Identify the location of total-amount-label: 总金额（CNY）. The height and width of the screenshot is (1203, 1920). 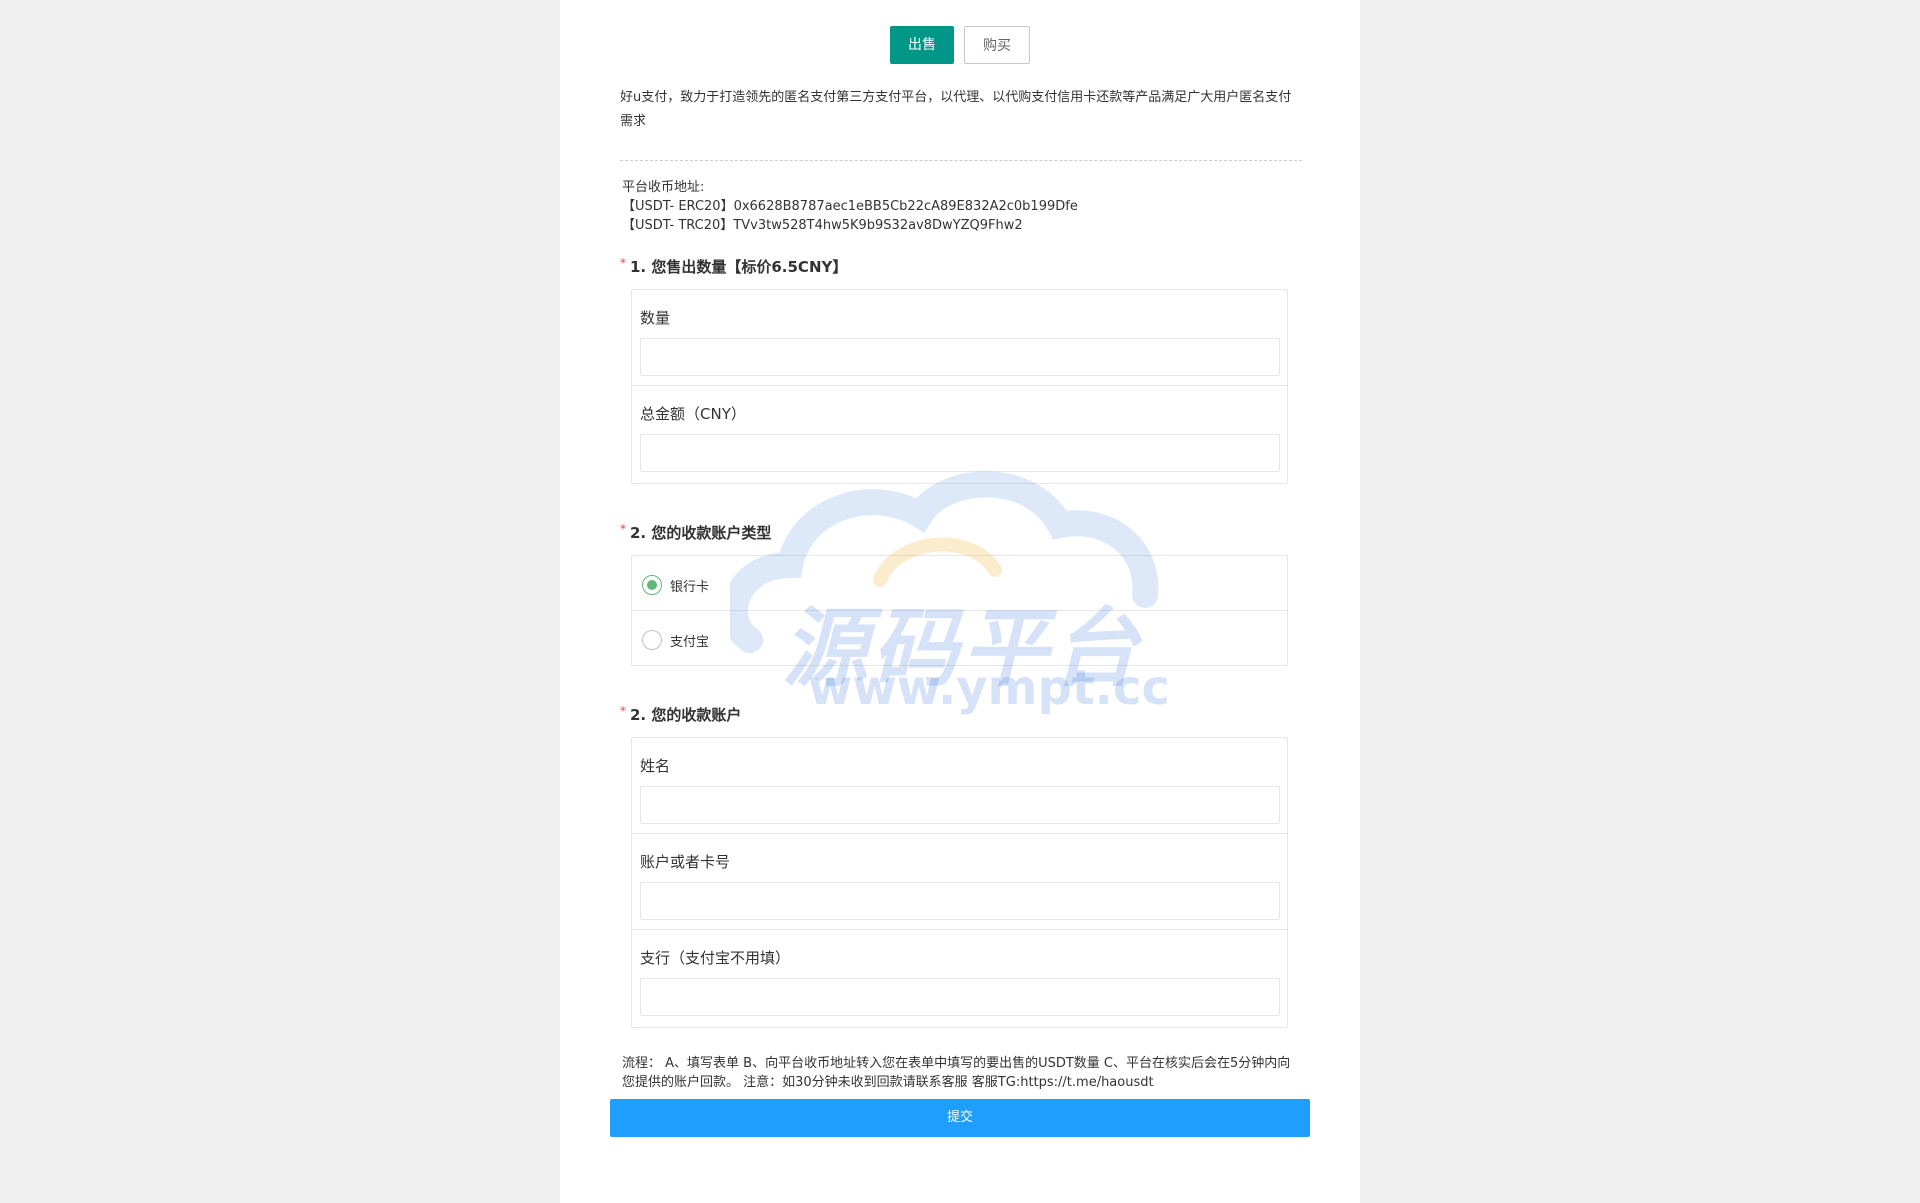
(693, 414).